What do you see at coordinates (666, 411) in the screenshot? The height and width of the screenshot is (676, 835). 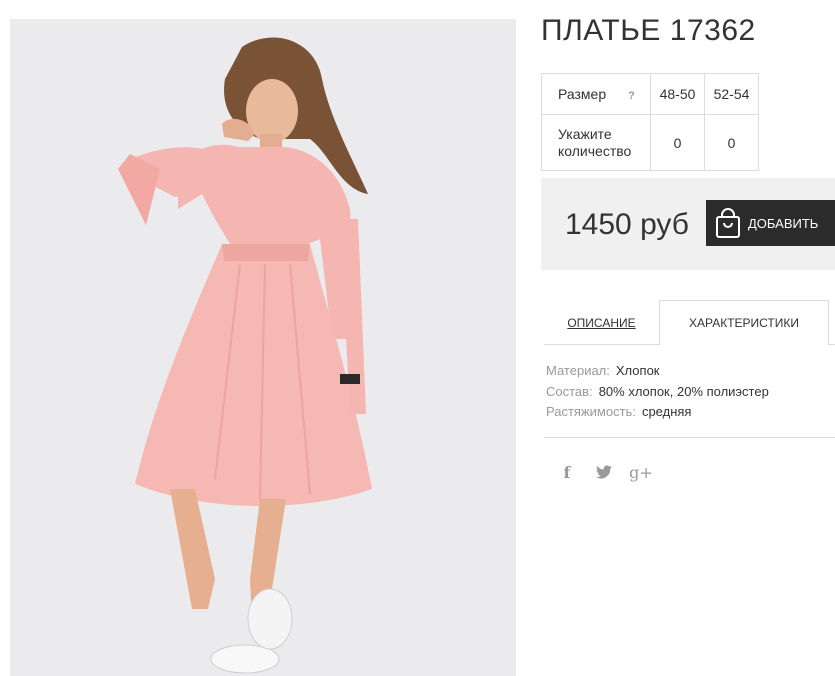 I see `spec-value: средняя` at bounding box center [666, 411].